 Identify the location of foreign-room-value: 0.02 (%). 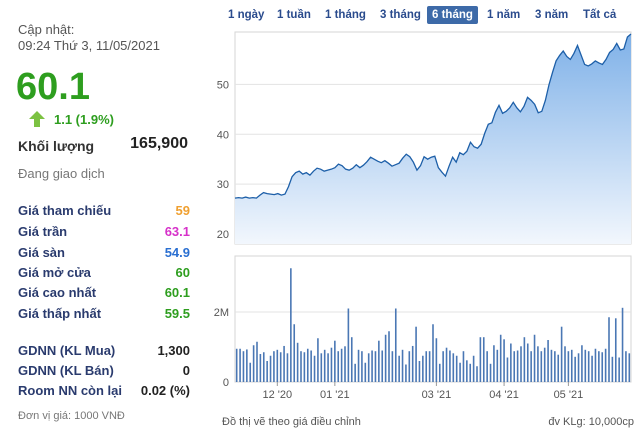
(165, 390).